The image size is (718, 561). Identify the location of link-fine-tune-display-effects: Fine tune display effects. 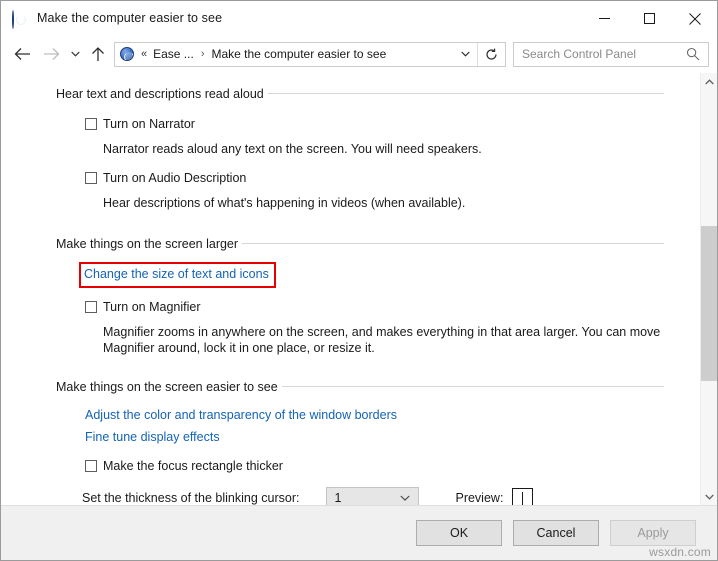
(152, 437).